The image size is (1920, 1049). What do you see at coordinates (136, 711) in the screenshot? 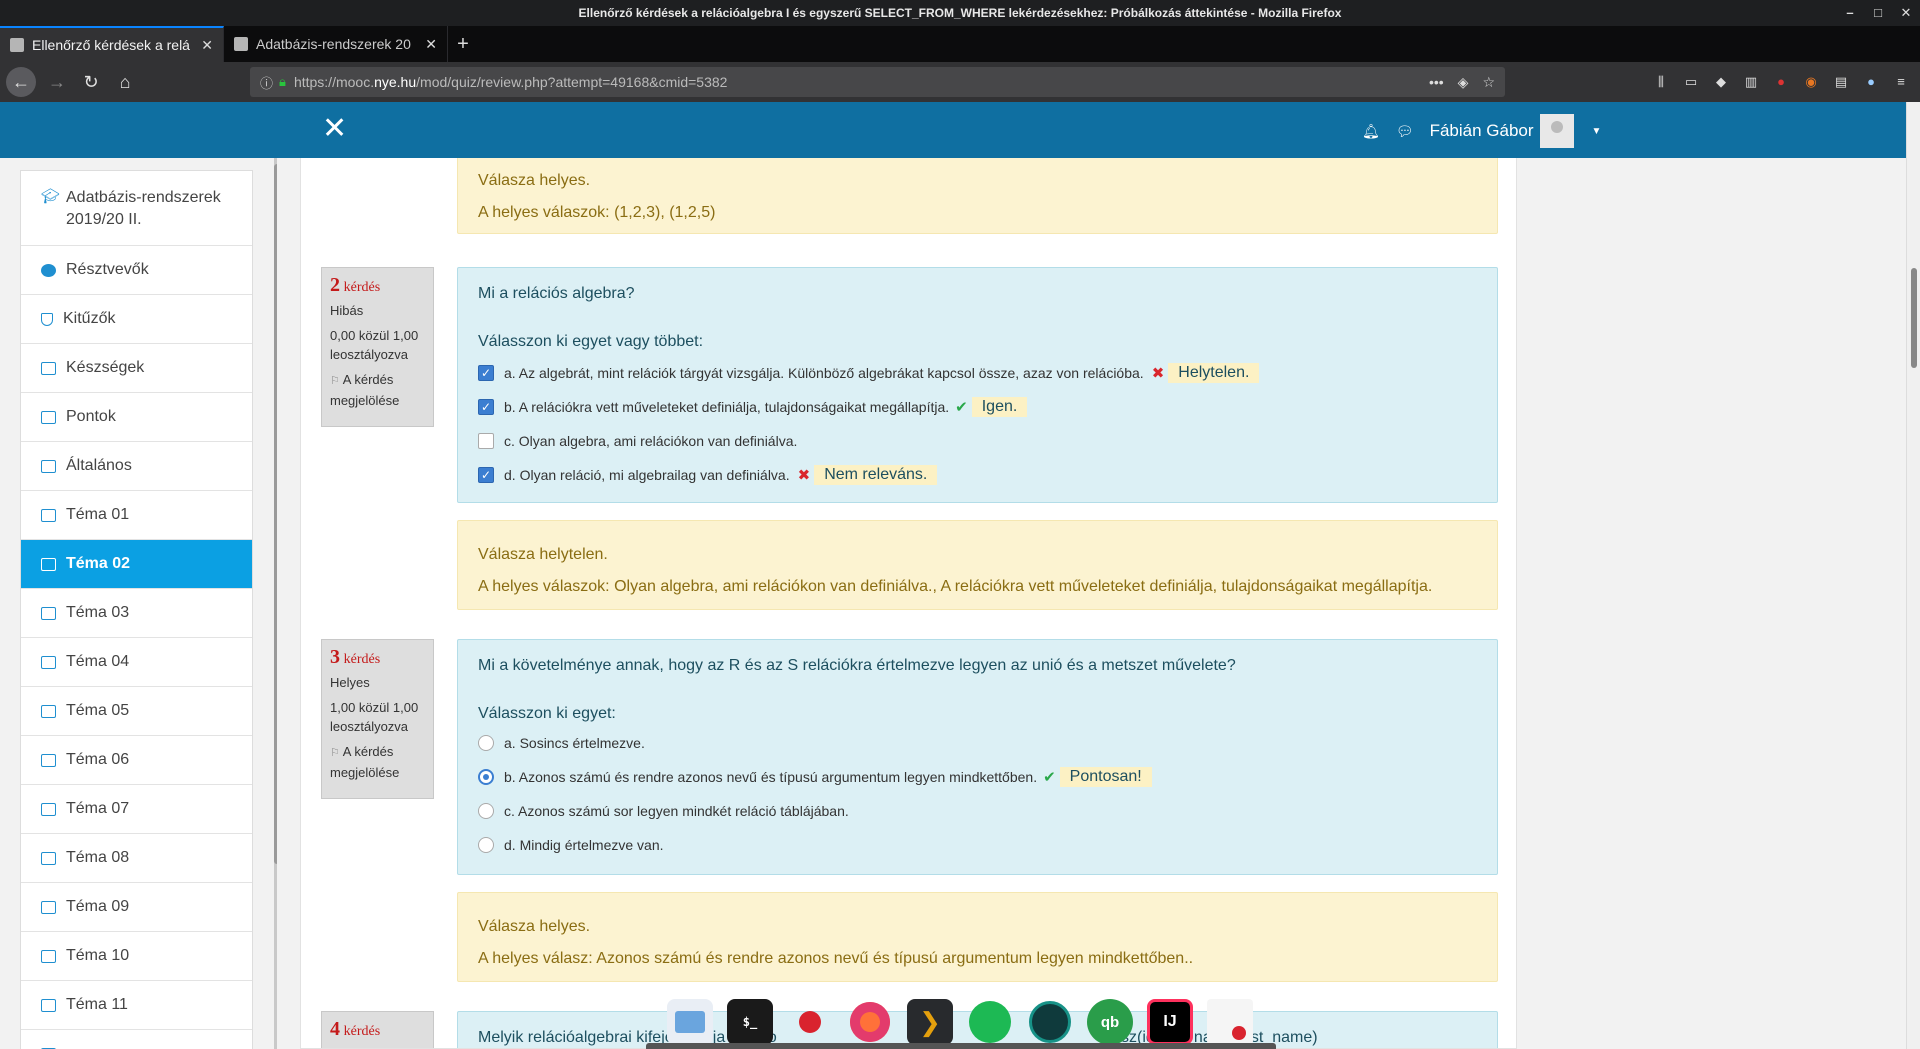
I see `sidebar-item-tema-05: Téma 05` at bounding box center [136, 711].